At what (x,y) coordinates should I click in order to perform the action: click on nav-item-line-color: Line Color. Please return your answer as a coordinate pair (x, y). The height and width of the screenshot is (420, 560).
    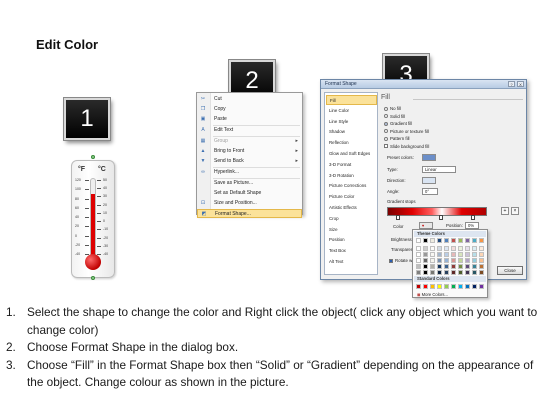
    Looking at the image, I should click on (351, 111).